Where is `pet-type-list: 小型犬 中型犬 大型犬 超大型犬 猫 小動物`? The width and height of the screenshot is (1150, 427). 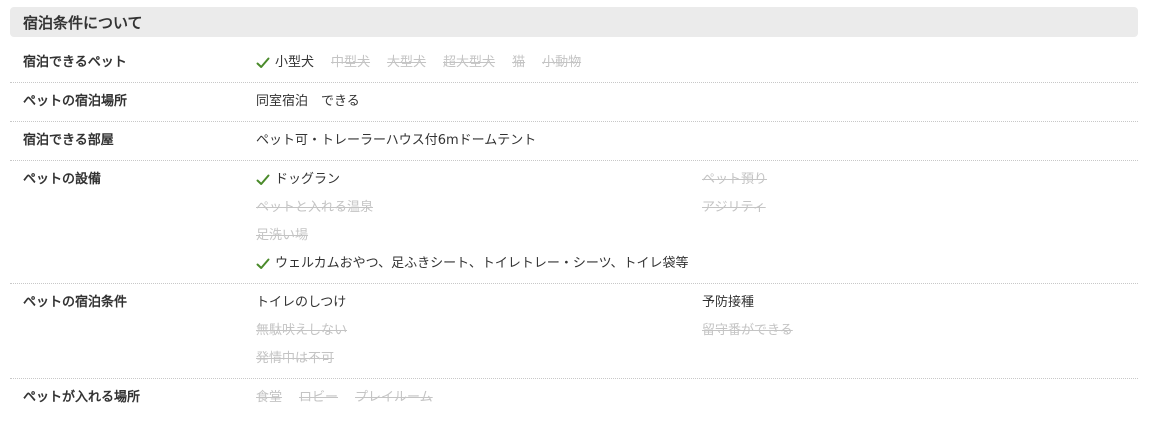 pet-type-list: 小型犬 中型犬 大型犬 超大型犬 猫 小動物 is located at coordinates (697, 63).